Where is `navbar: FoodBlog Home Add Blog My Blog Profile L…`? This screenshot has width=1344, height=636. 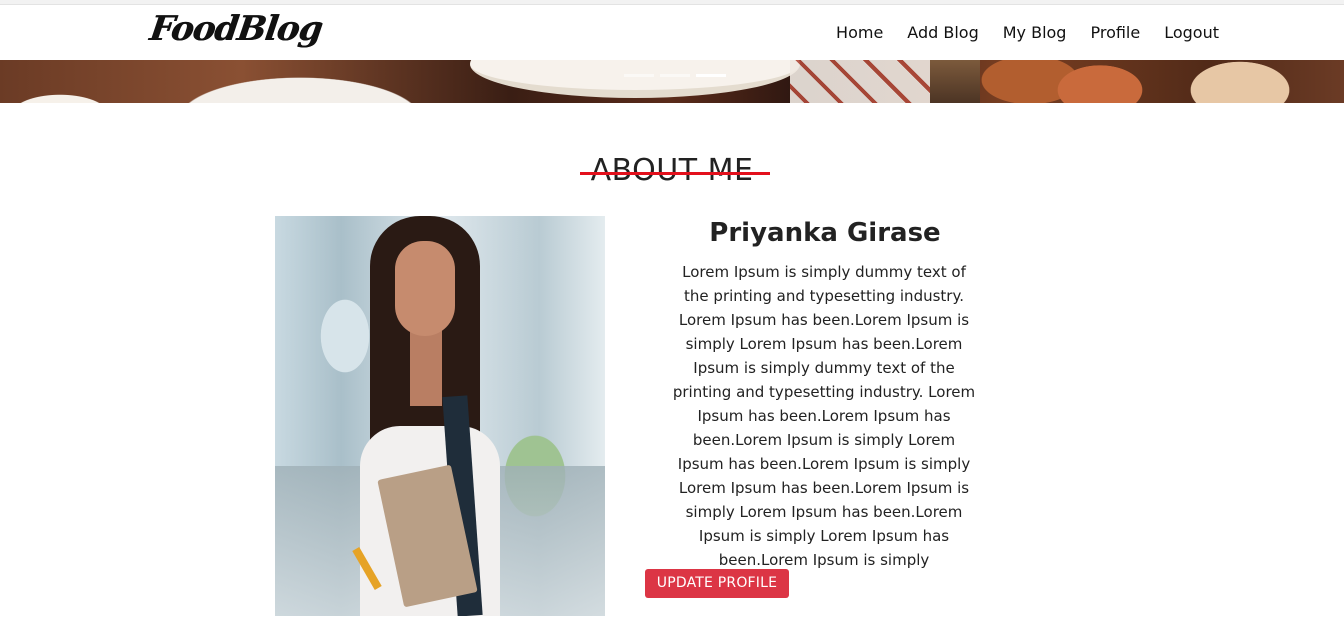
navbar: FoodBlog Home Add Blog My Blog Profile L… is located at coordinates (672, 32).